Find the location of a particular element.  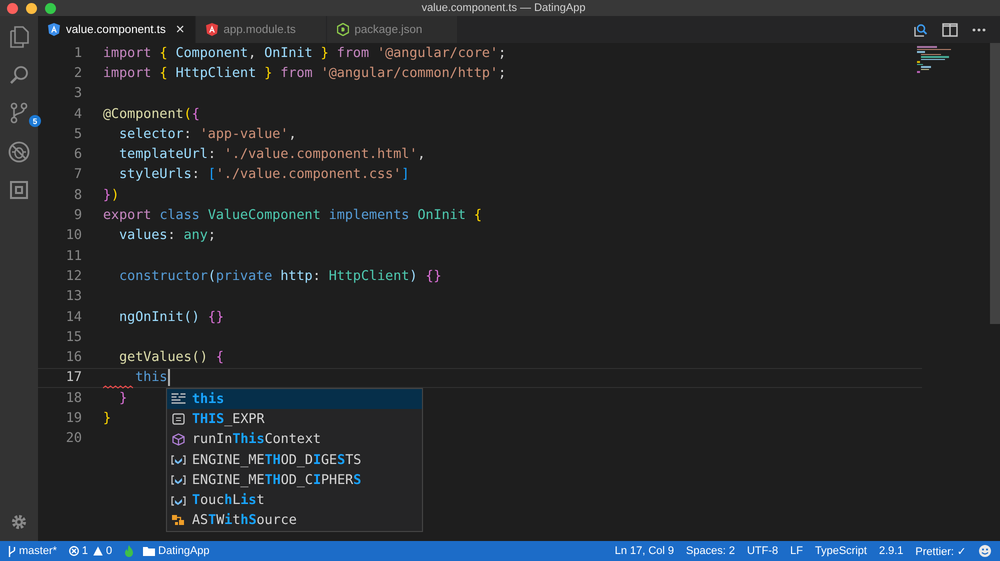

code-line: styleUrls: ['./value.component.css'] is located at coordinates (264, 174).